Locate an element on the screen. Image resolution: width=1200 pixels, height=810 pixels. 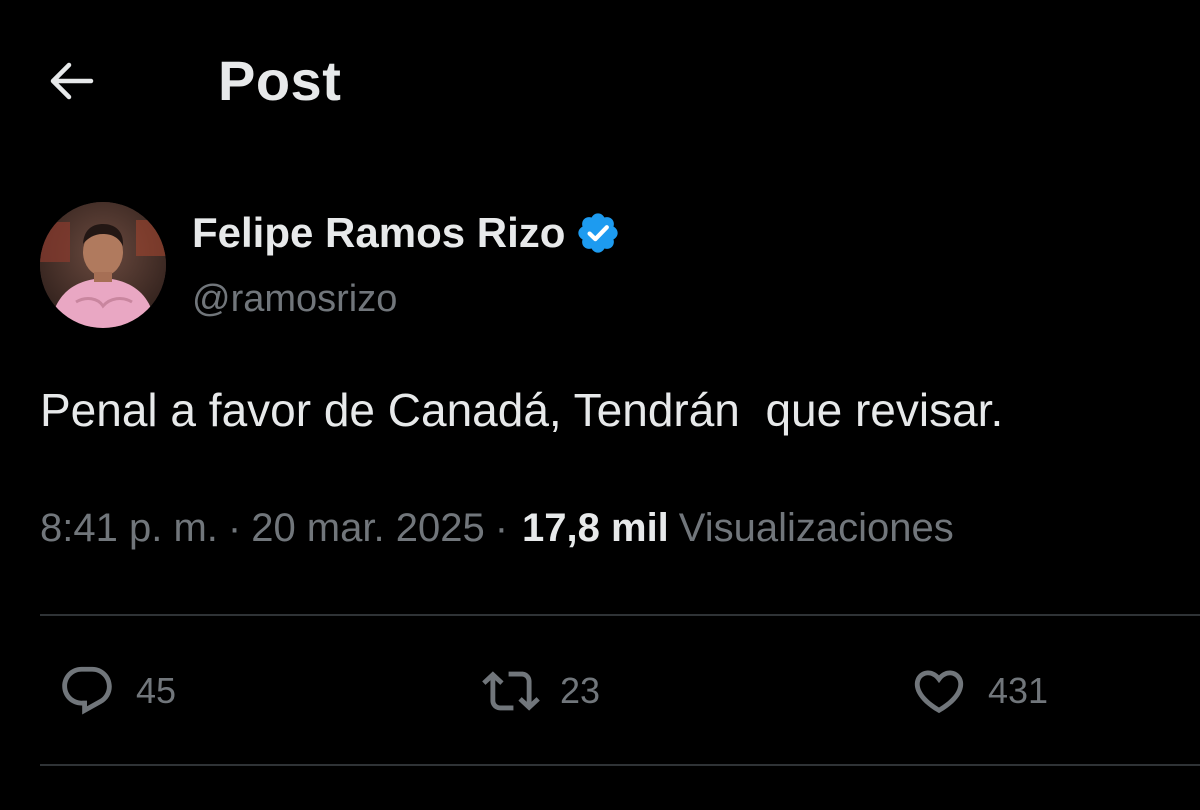
like-button: 431 is located at coordinates (977, 691).